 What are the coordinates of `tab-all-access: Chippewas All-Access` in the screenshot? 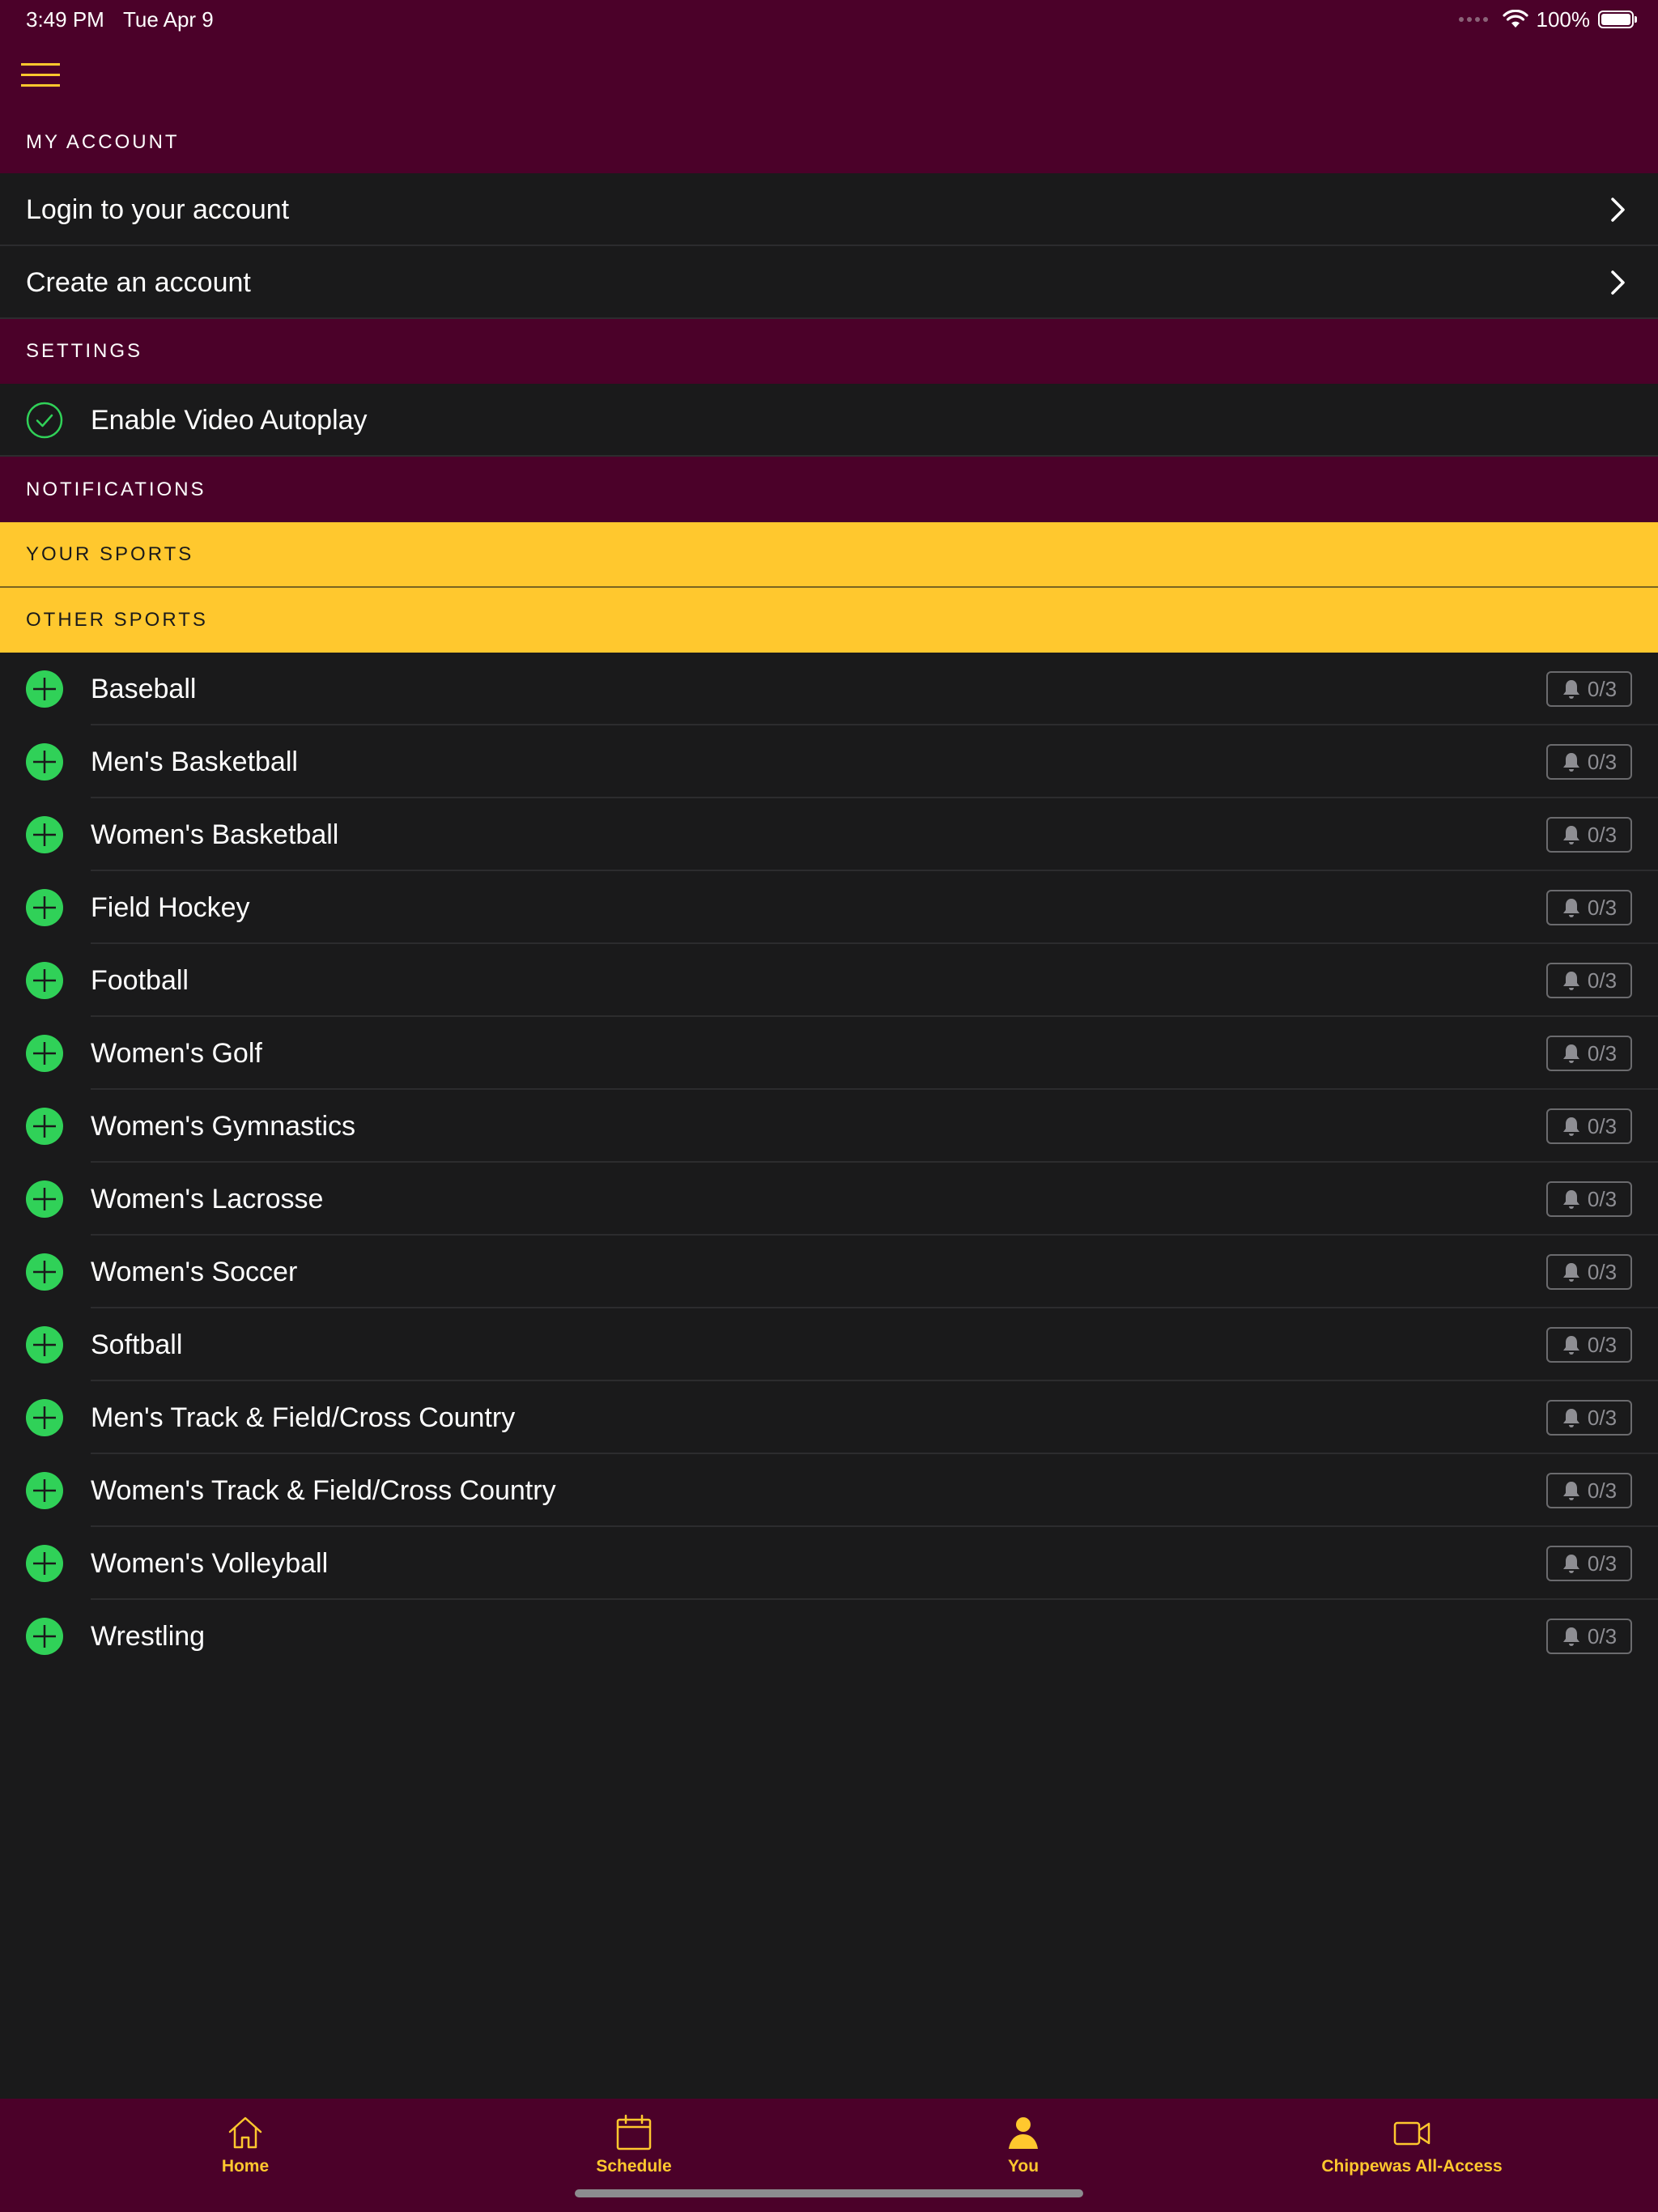 It's located at (1411, 2149).